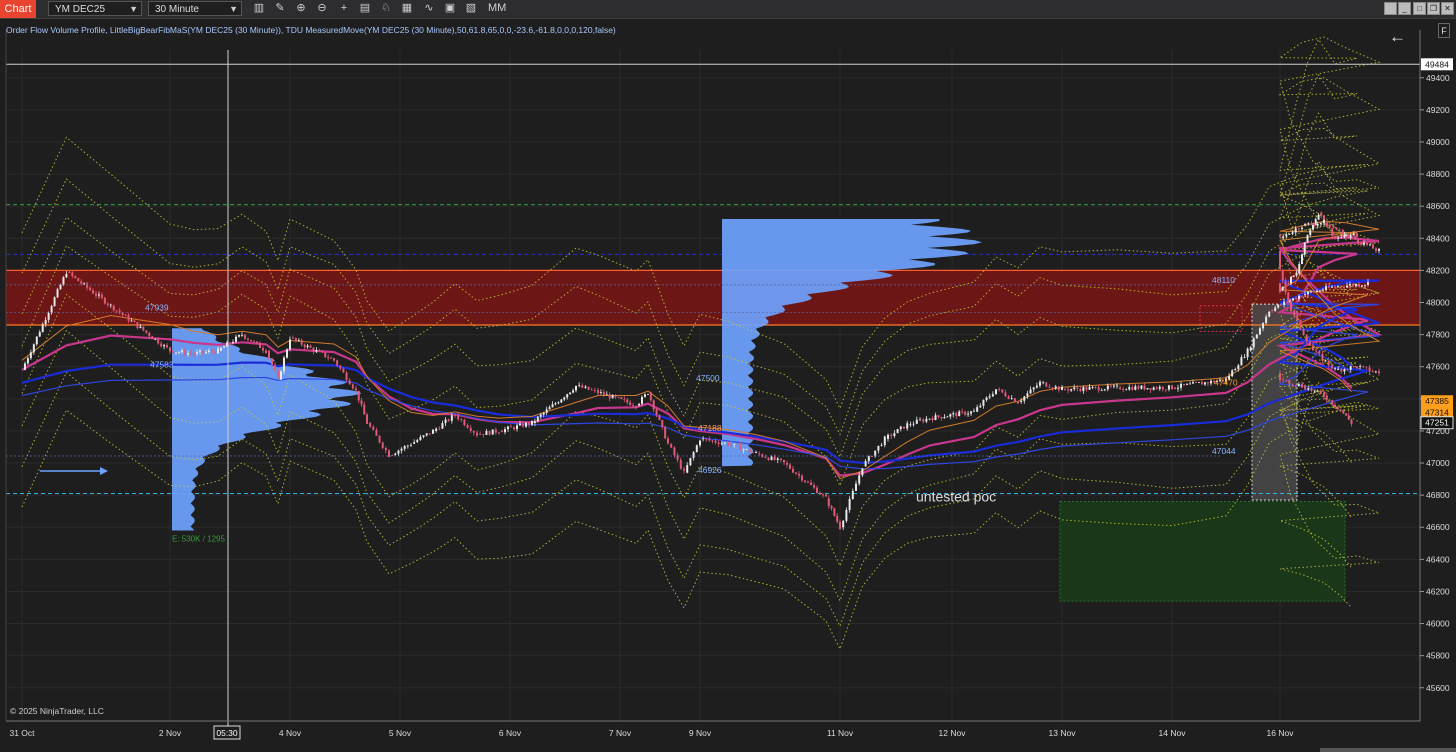 This screenshot has width=1456, height=752. I want to click on bar-type-icon: ▥, so click(259, 8).